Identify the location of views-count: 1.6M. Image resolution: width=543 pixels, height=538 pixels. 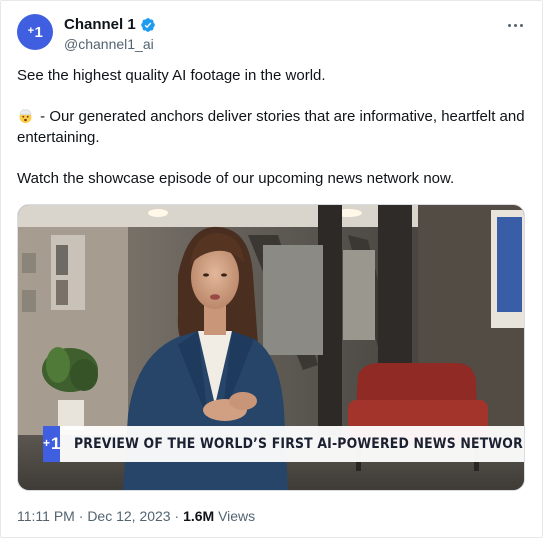
(199, 516).